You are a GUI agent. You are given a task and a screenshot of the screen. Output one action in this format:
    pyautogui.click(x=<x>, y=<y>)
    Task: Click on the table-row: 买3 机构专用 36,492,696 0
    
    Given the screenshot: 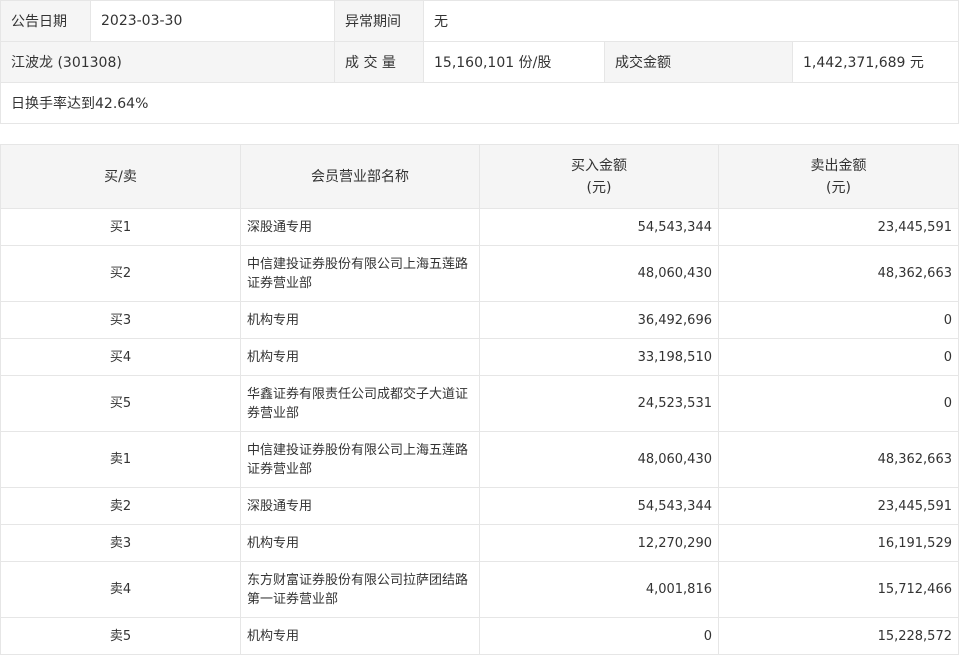 What is the action you would take?
    pyautogui.click(x=479, y=320)
    